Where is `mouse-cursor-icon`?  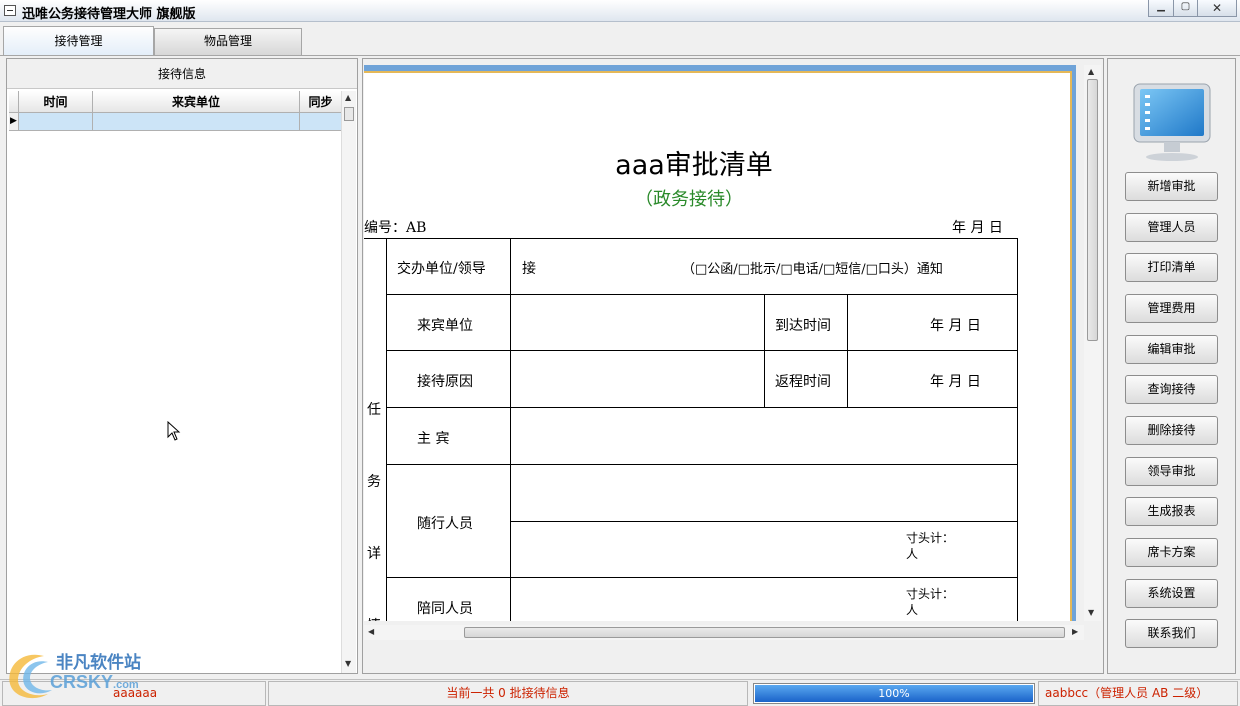 mouse-cursor-icon is located at coordinates (174, 431).